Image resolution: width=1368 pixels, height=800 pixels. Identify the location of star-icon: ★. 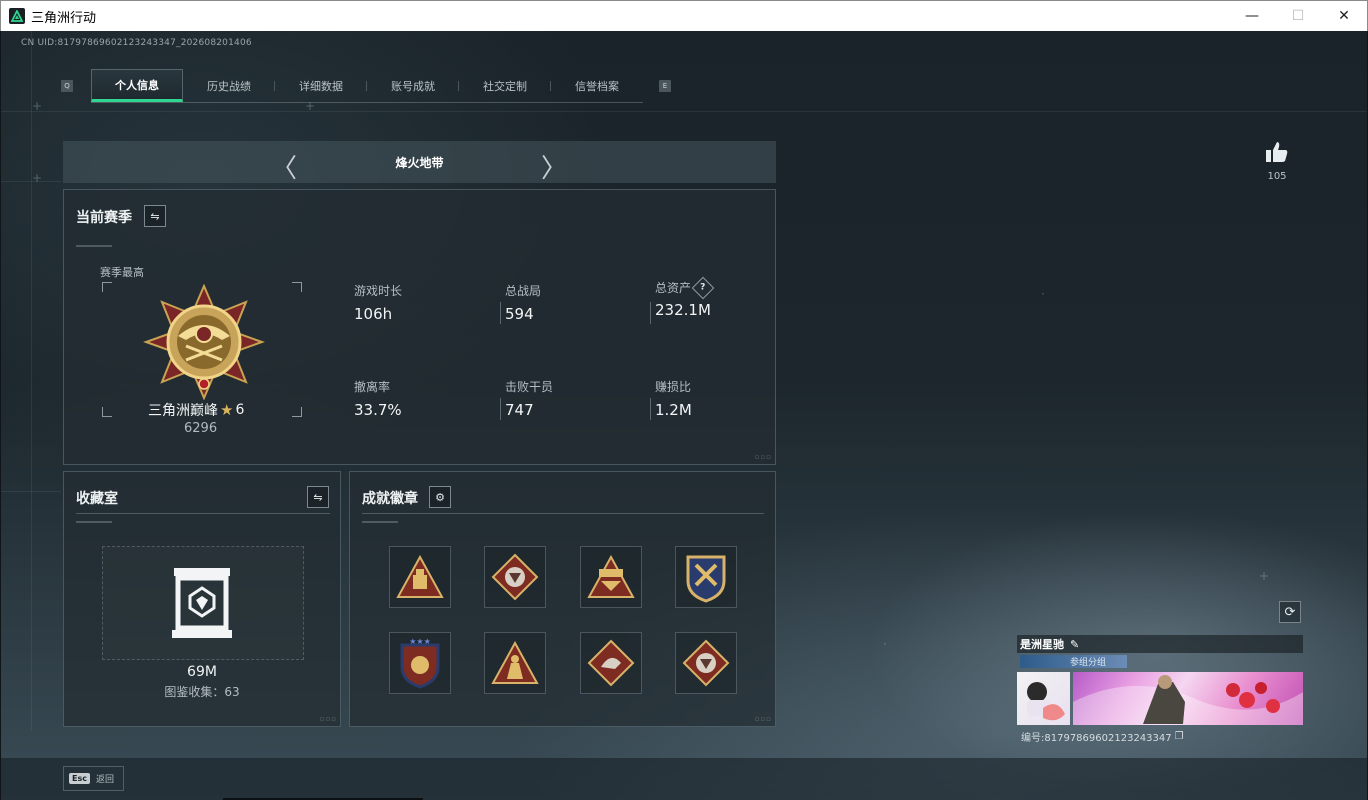
(227, 410).